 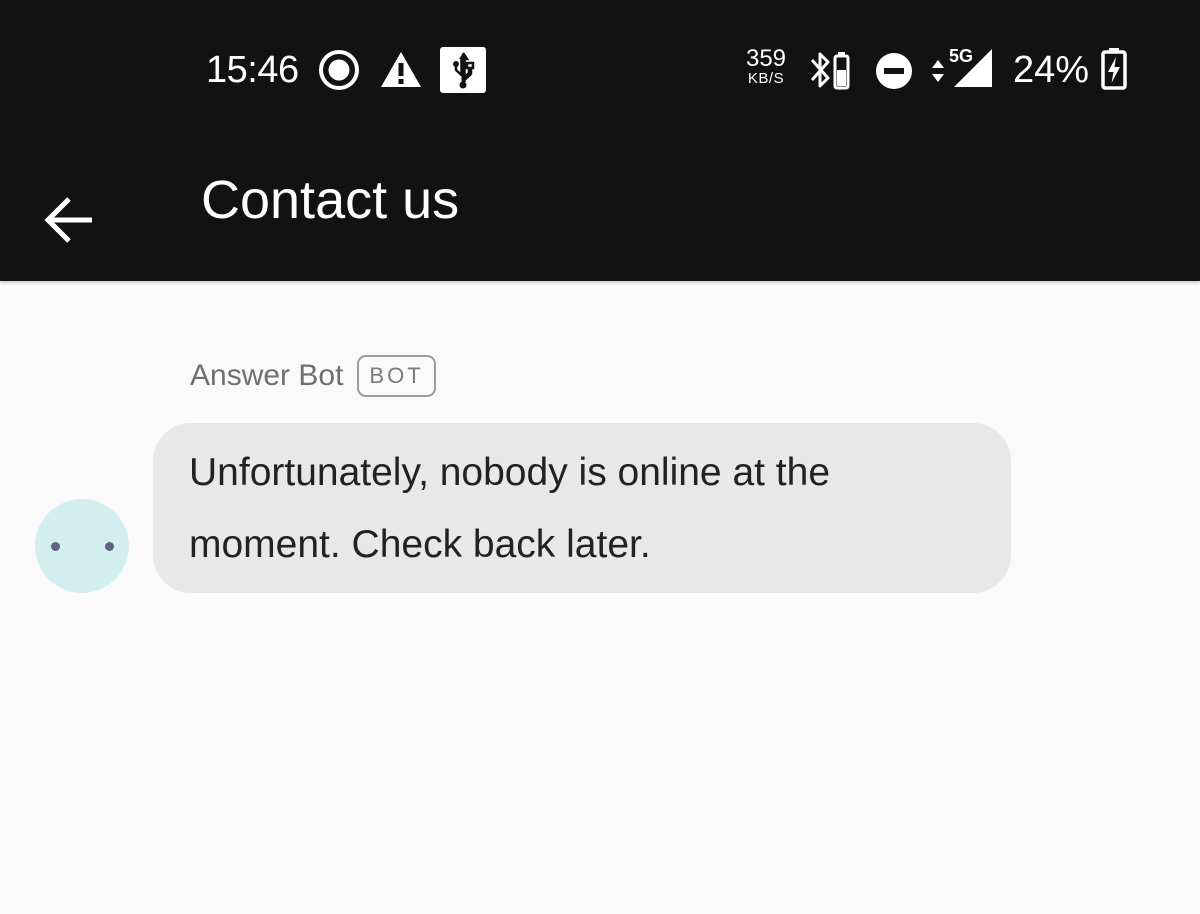 I want to click on bot-badge: BOT, so click(x=396, y=376).